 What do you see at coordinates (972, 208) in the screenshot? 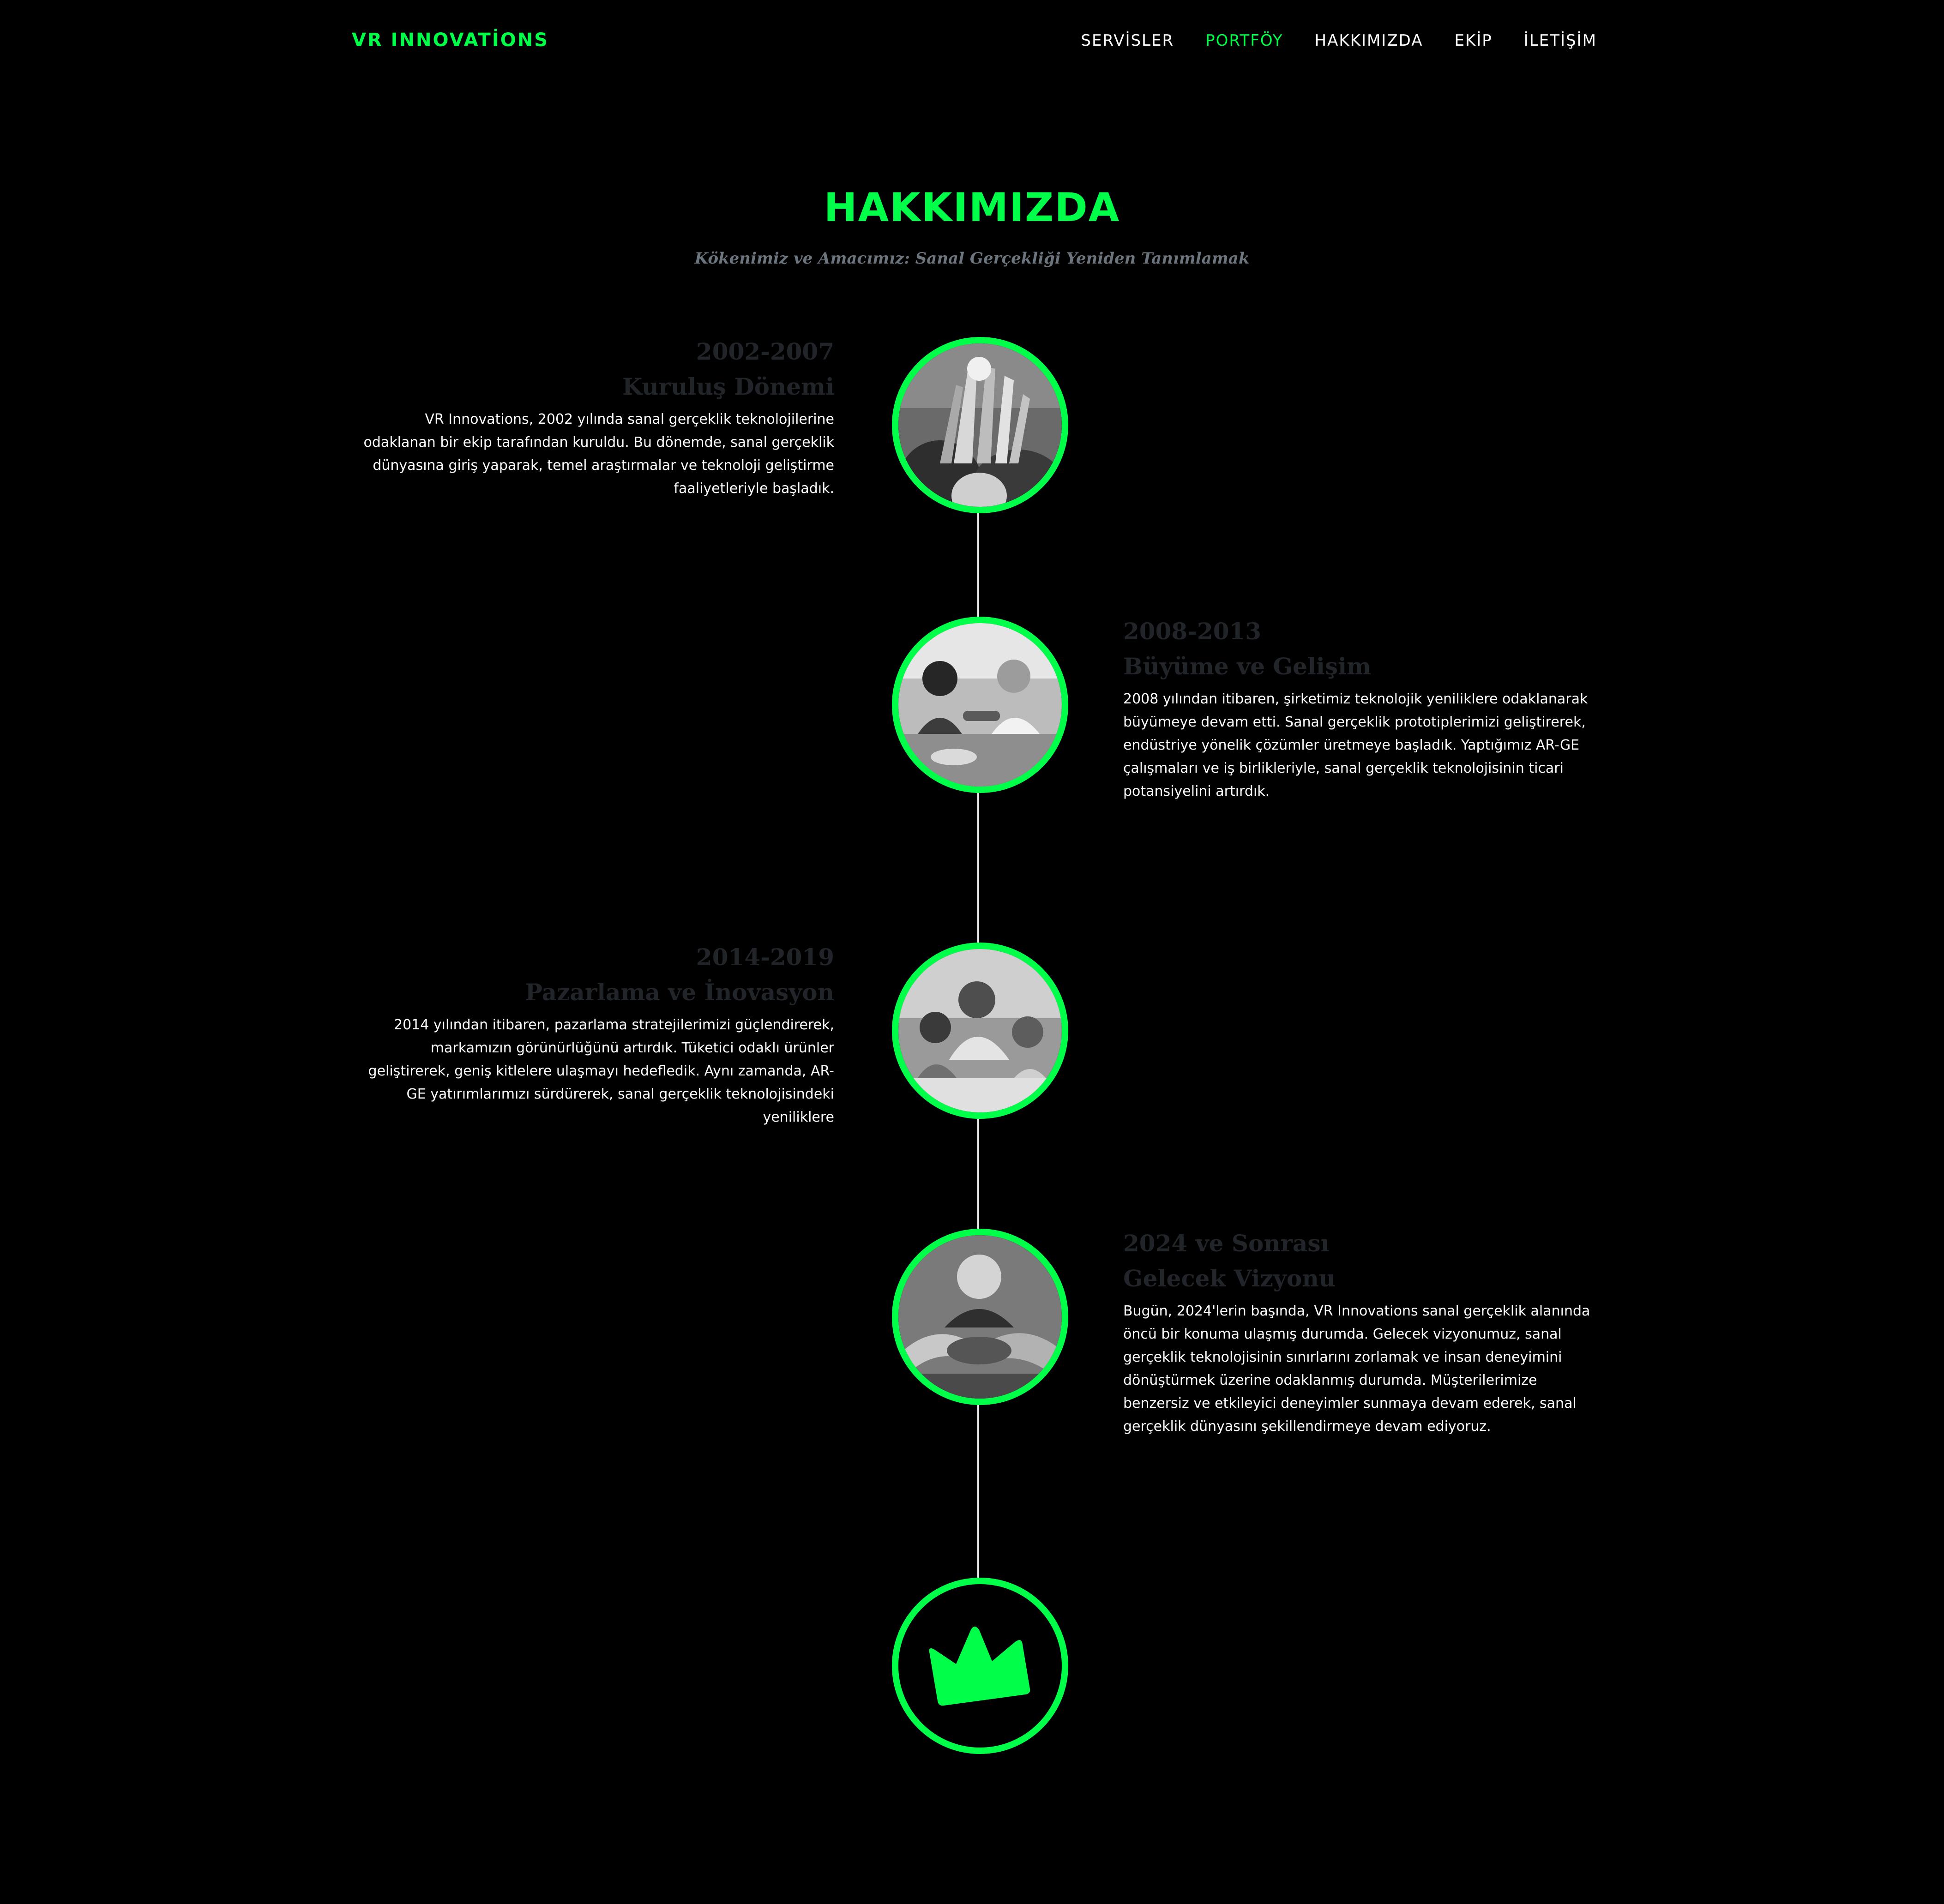
I see `section-heading: HAKKIMIZDA` at bounding box center [972, 208].